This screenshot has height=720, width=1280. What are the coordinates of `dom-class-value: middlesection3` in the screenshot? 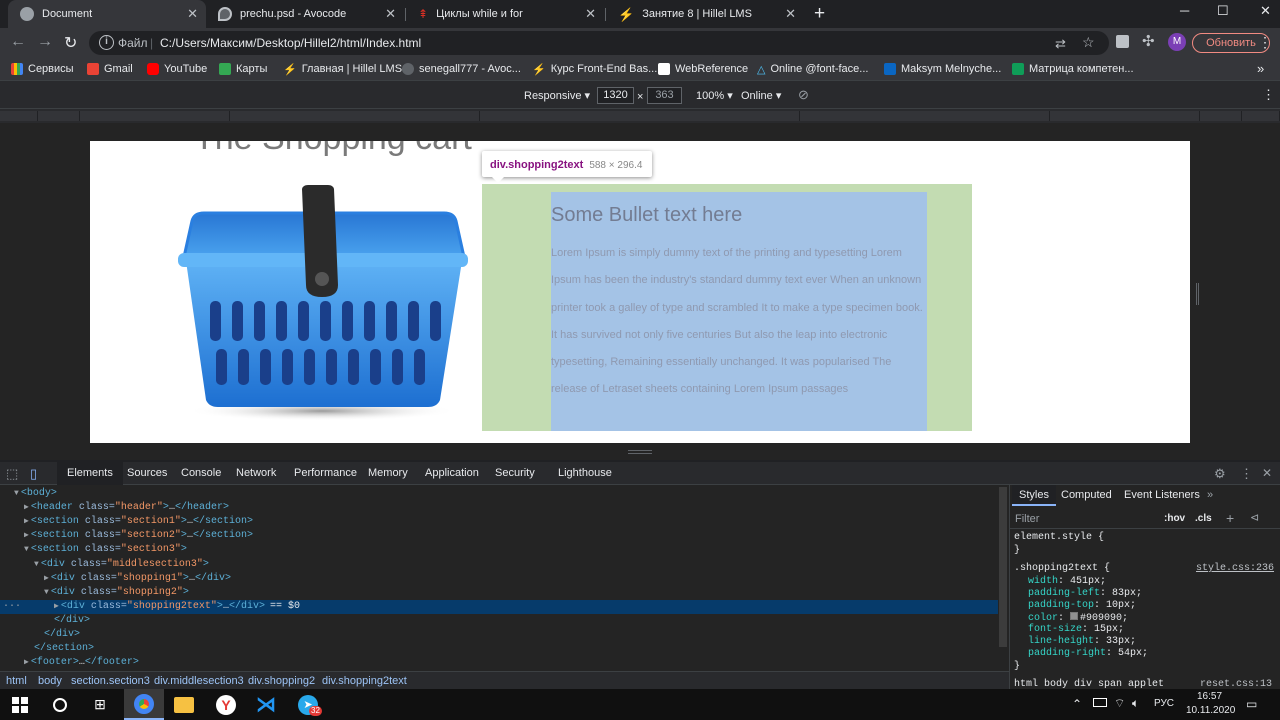 It's located at (155, 564).